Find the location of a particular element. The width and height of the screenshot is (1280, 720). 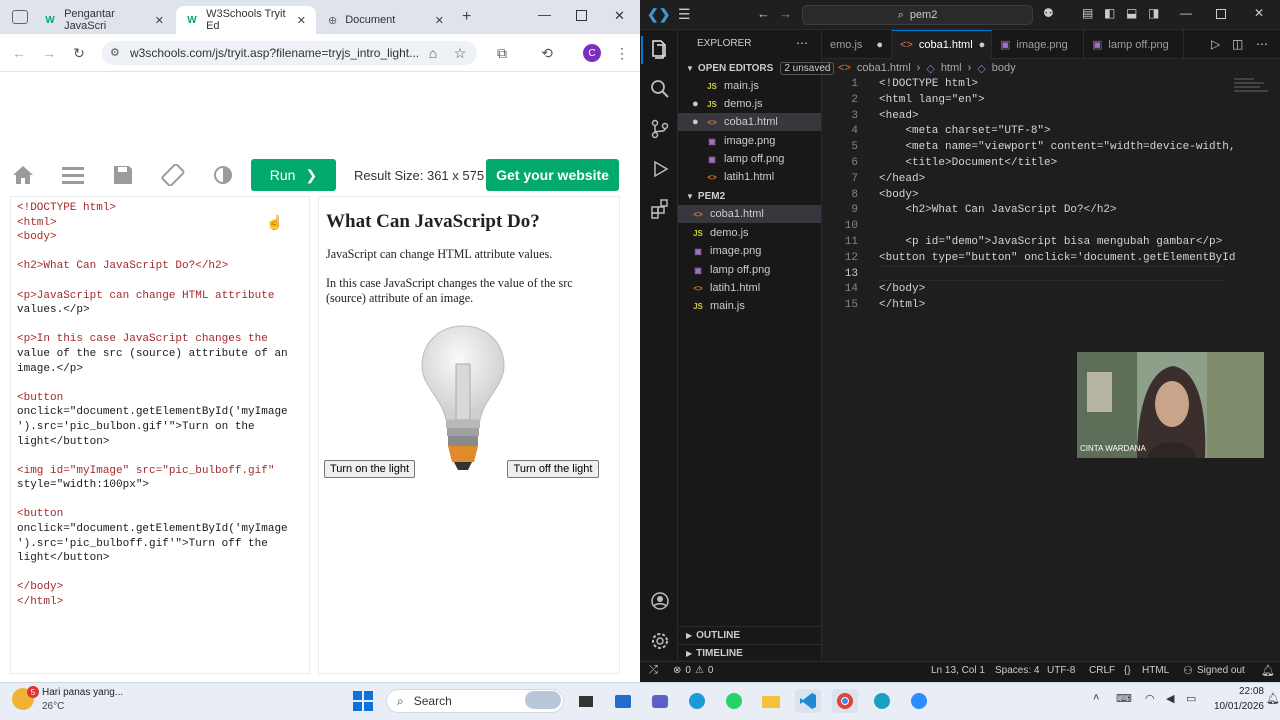

run-button: Run ❯ is located at coordinates (293, 175).